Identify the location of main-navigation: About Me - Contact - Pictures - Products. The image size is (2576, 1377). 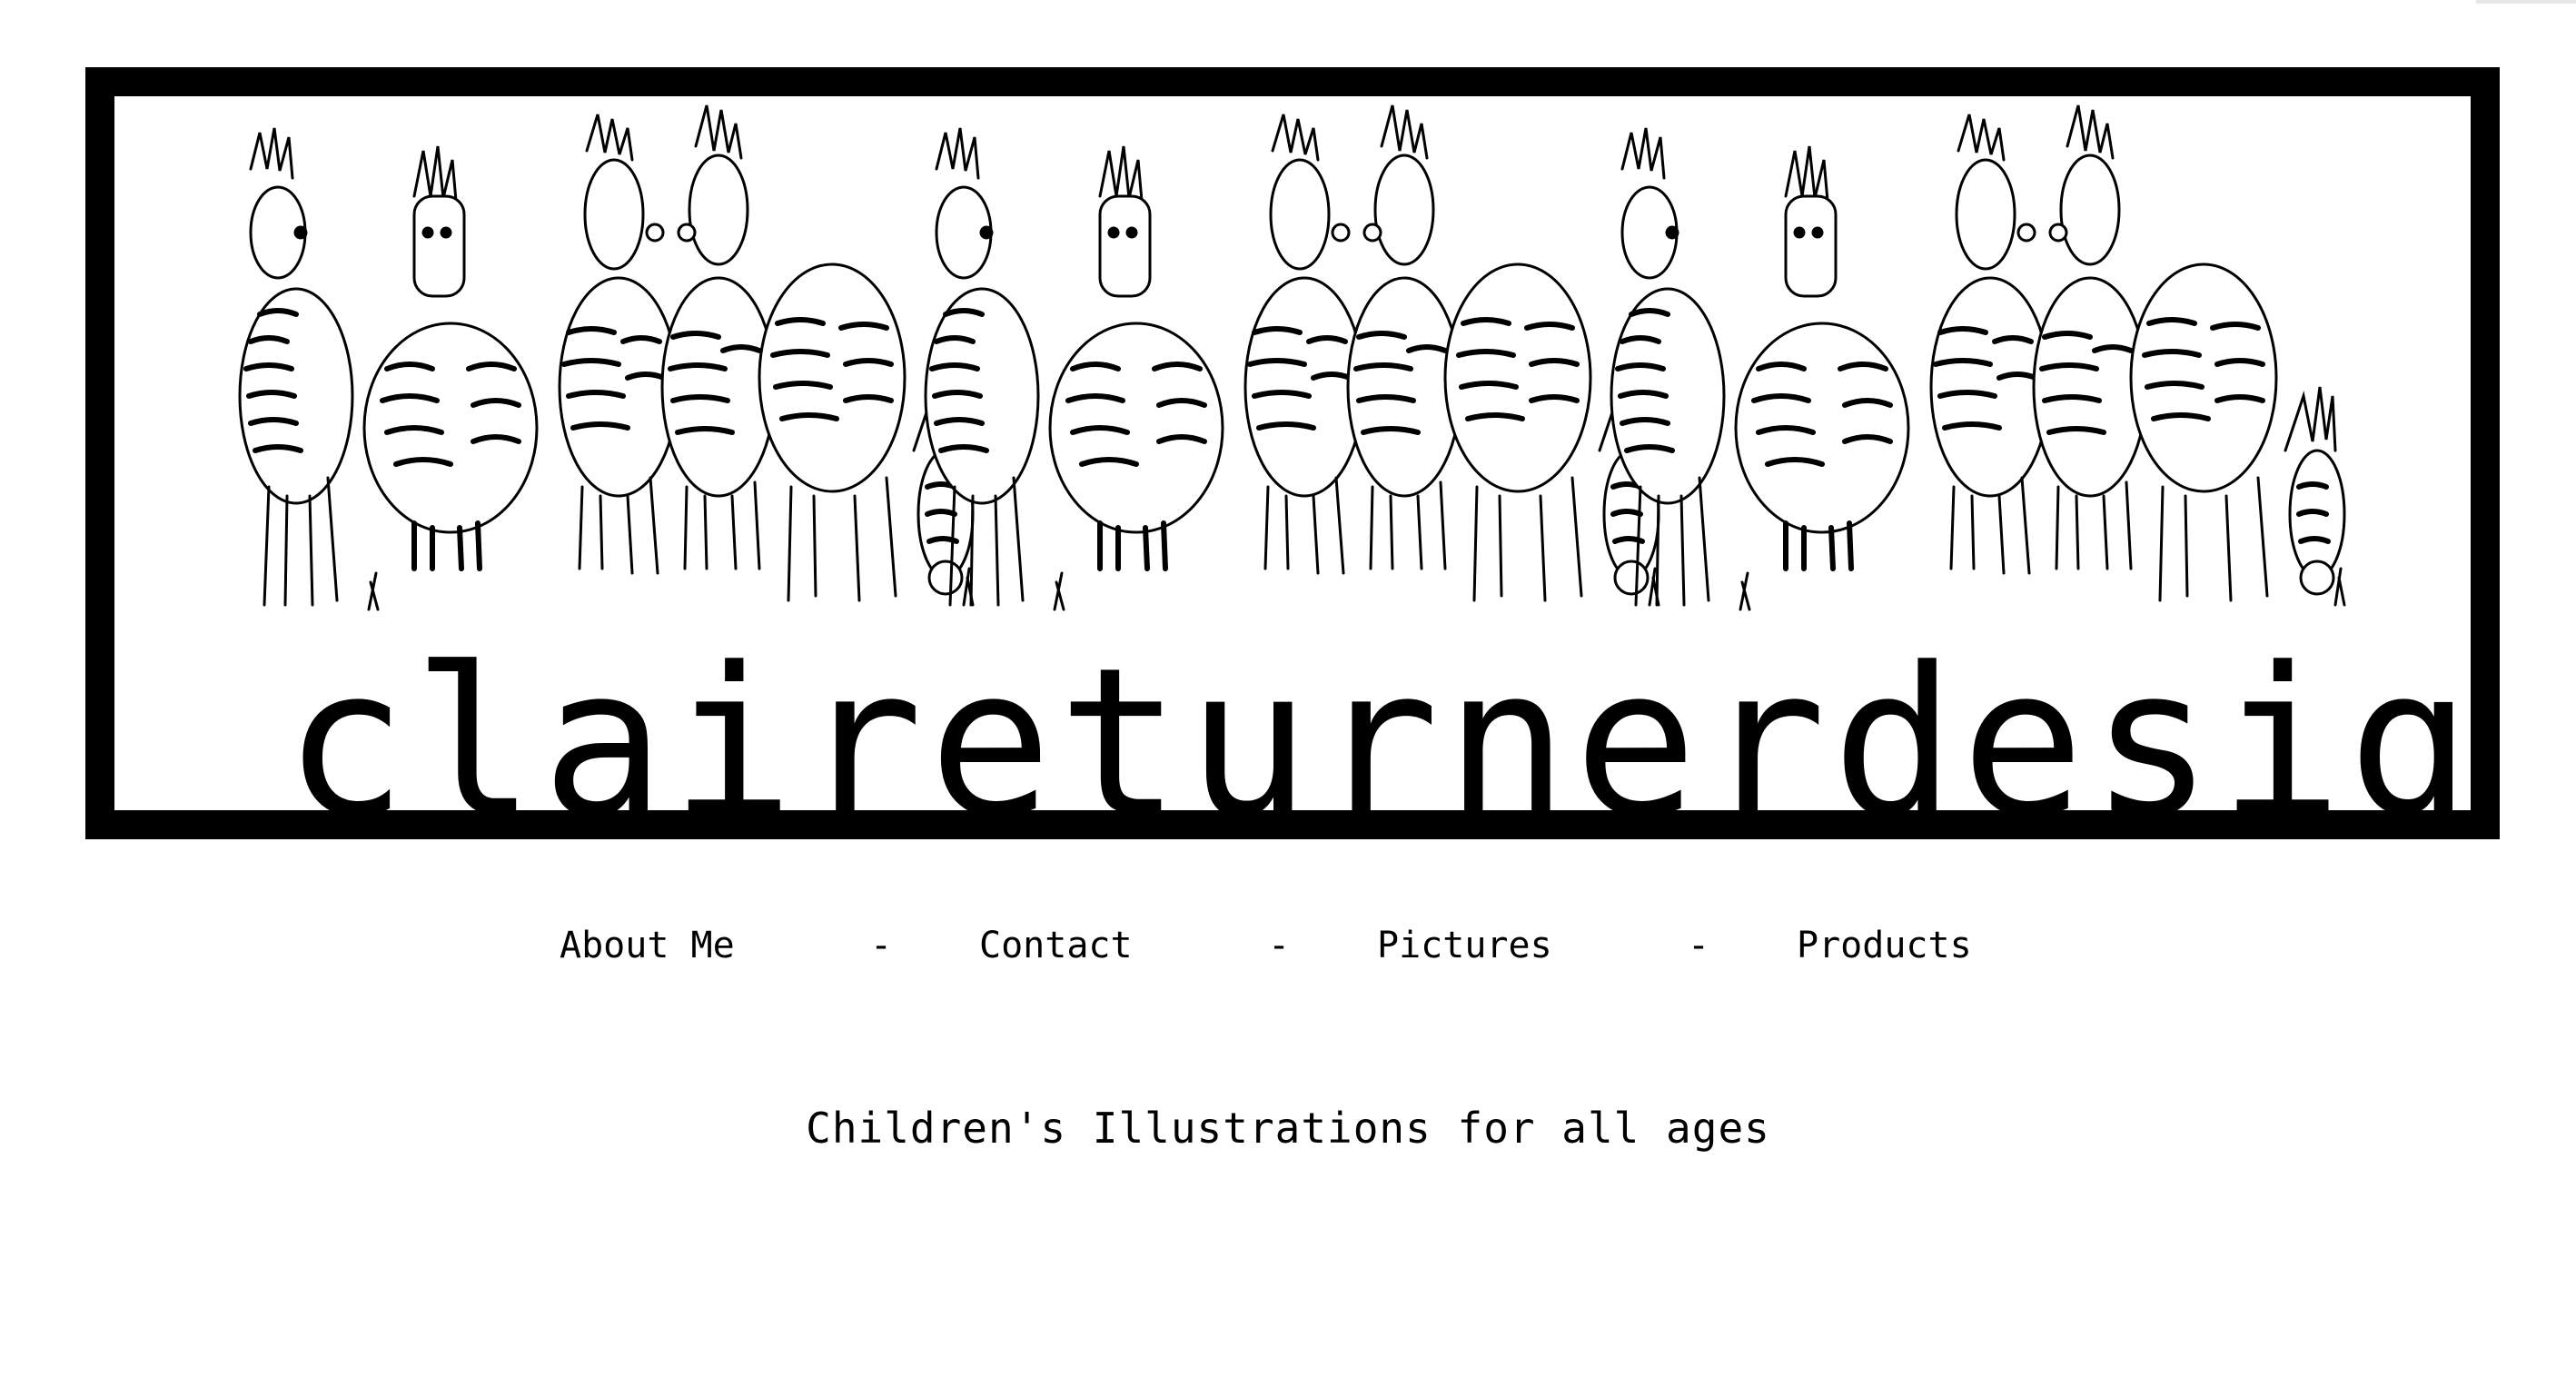
(1288, 945).